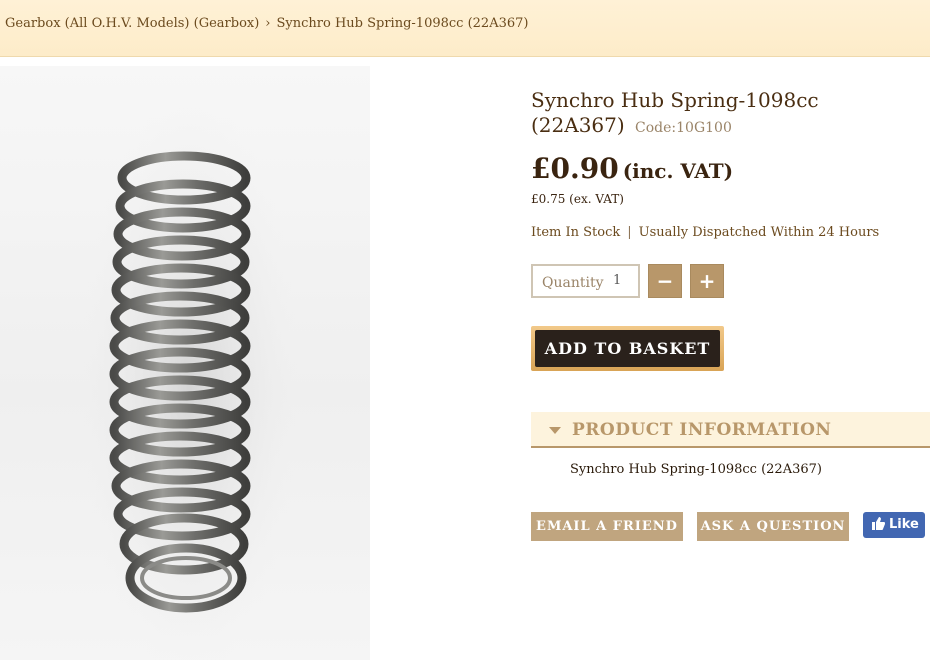 The image size is (930, 660). Describe the element at coordinates (707, 281) in the screenshot. I see `quantity-increase-button: +` at that location.